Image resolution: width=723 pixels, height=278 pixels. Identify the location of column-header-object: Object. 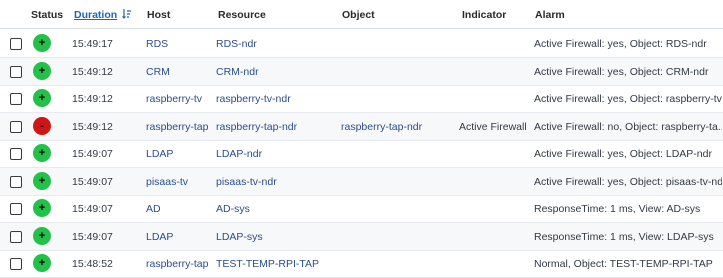
(358, 15).